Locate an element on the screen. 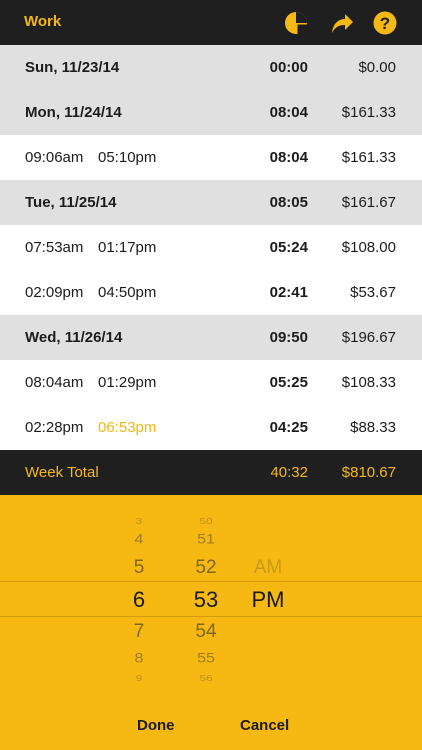  day-amount: $161.33 is located at coordinates (368, 112).